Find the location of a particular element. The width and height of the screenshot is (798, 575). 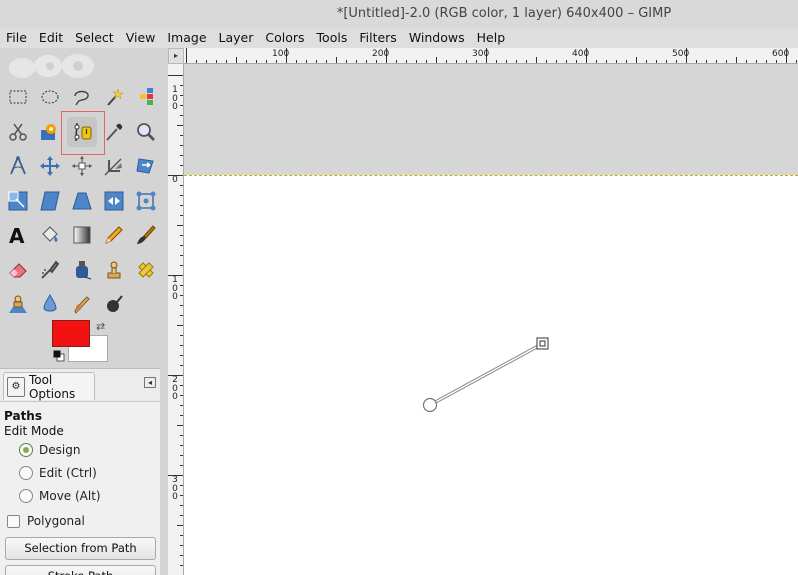

mode-design-option: Design is located at coordinates (80, 449).